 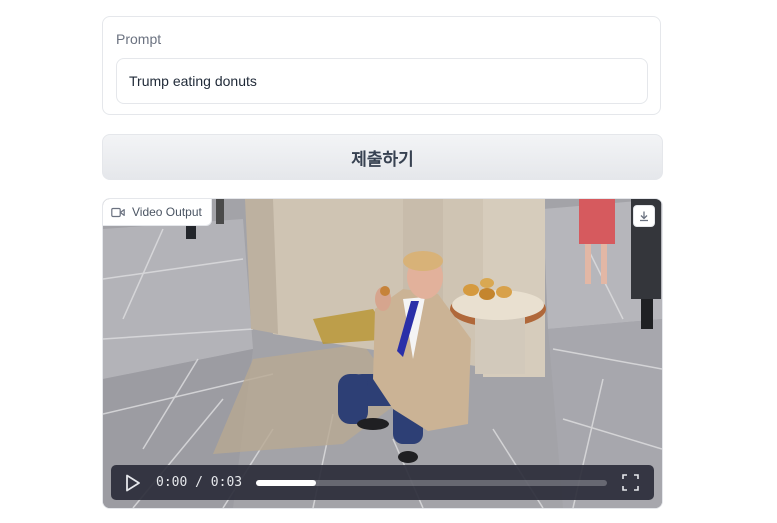 I want to click on prompt-block: Prompt, so click(x=381, y=65).